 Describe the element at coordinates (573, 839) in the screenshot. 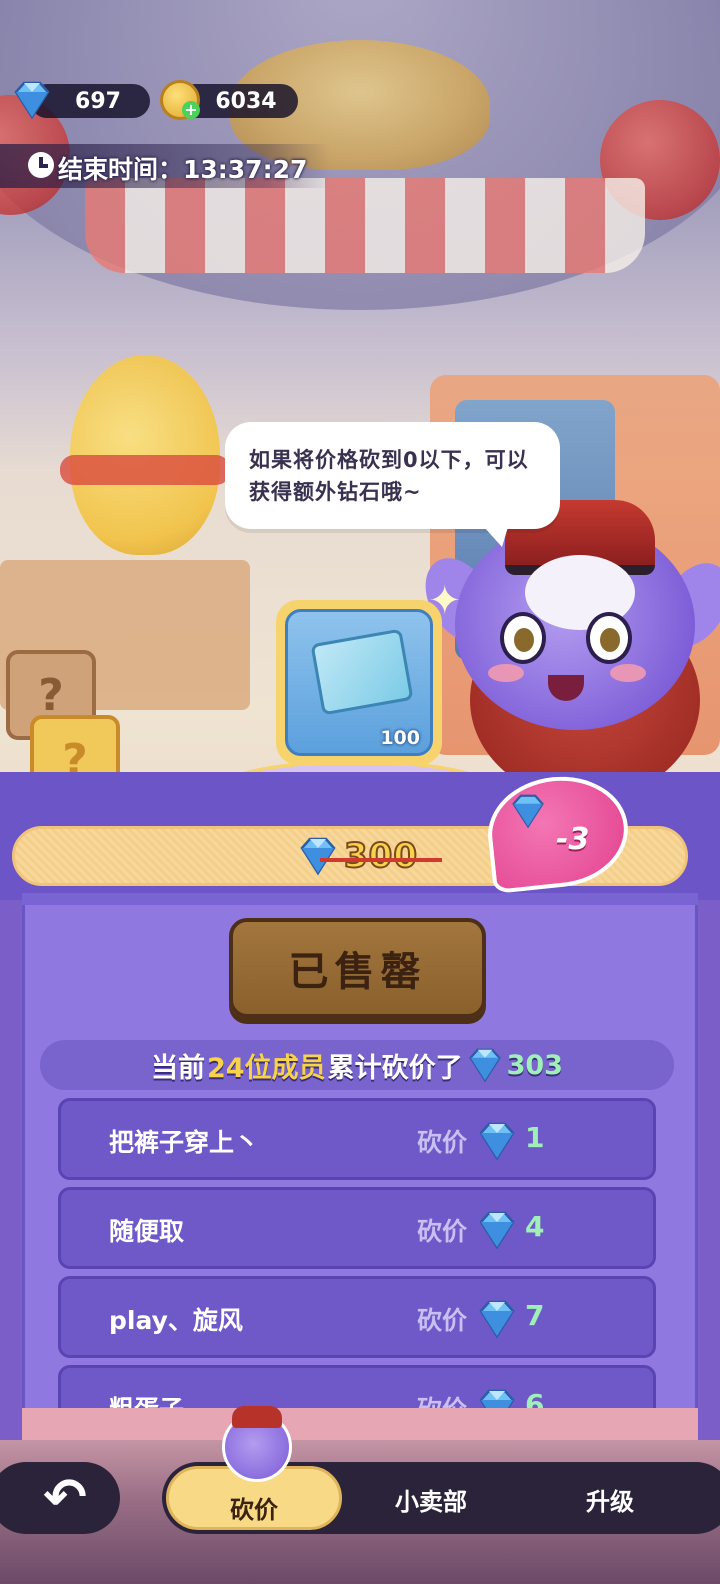

I see `price-cut-value: -3` at that location.